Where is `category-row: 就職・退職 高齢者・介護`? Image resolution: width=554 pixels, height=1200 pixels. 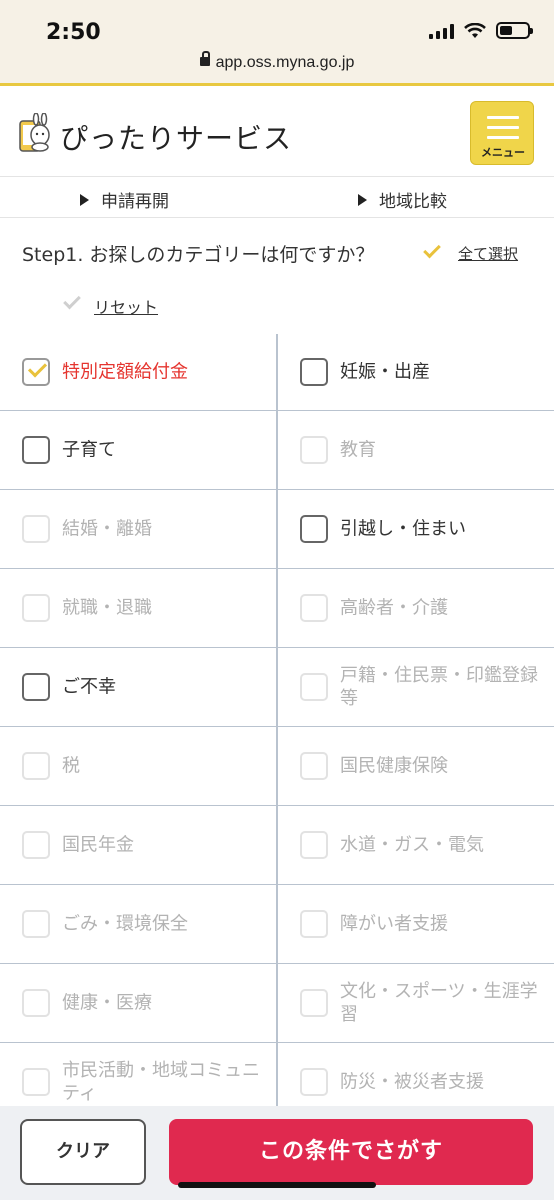 category-row: 就職・退職 高齢者・介護 is located at coordinates (277, 608).